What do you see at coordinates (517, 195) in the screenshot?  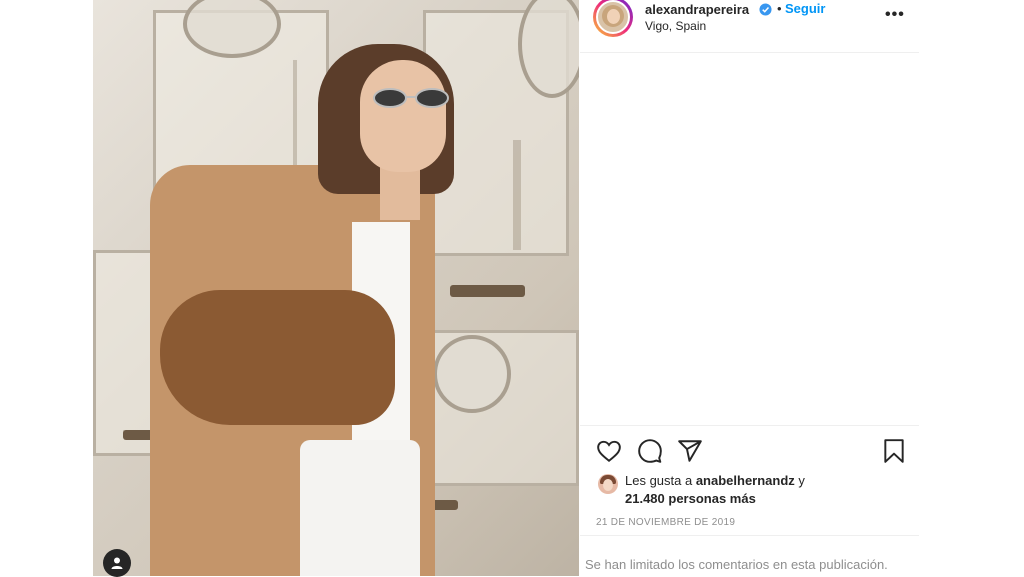 I see `paint-crack` at bounding box center [517, 195].